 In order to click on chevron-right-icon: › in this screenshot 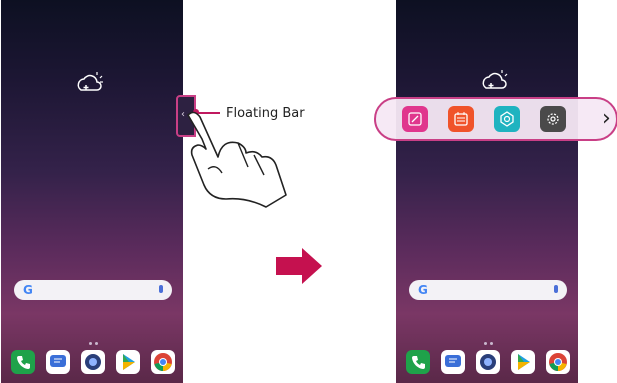, I will do `click(606, 118)`.